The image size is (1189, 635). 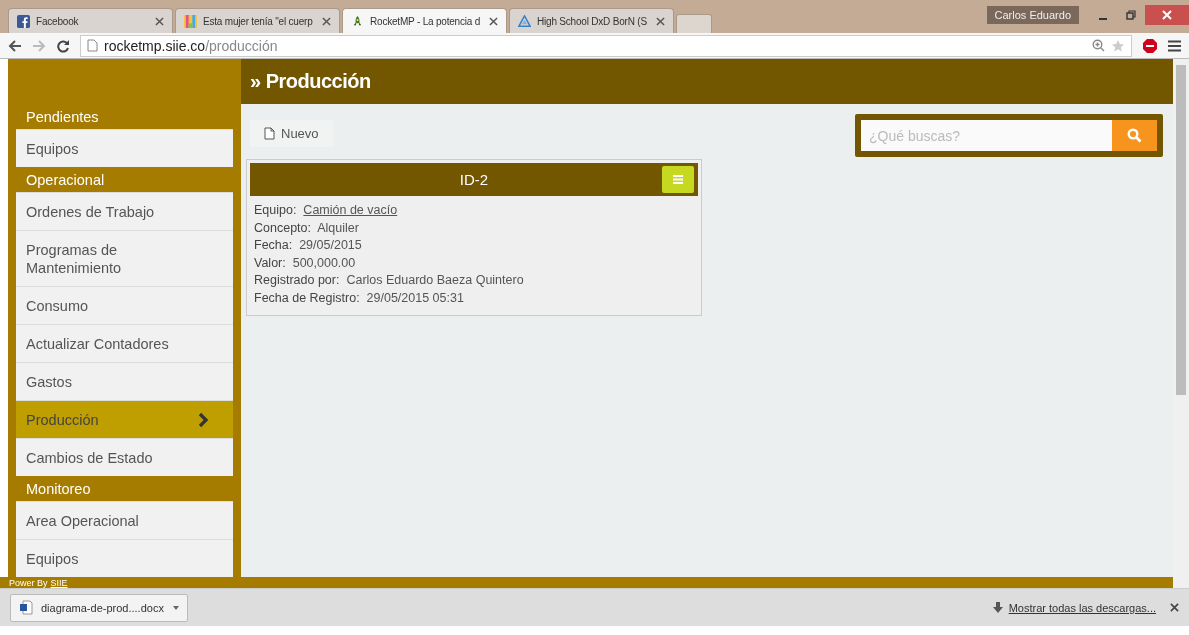 What do you see at coordinates (307, 297) in the screenshot?
I see `field-label: Fecha de Registro:` at bounding box center [307, 297].